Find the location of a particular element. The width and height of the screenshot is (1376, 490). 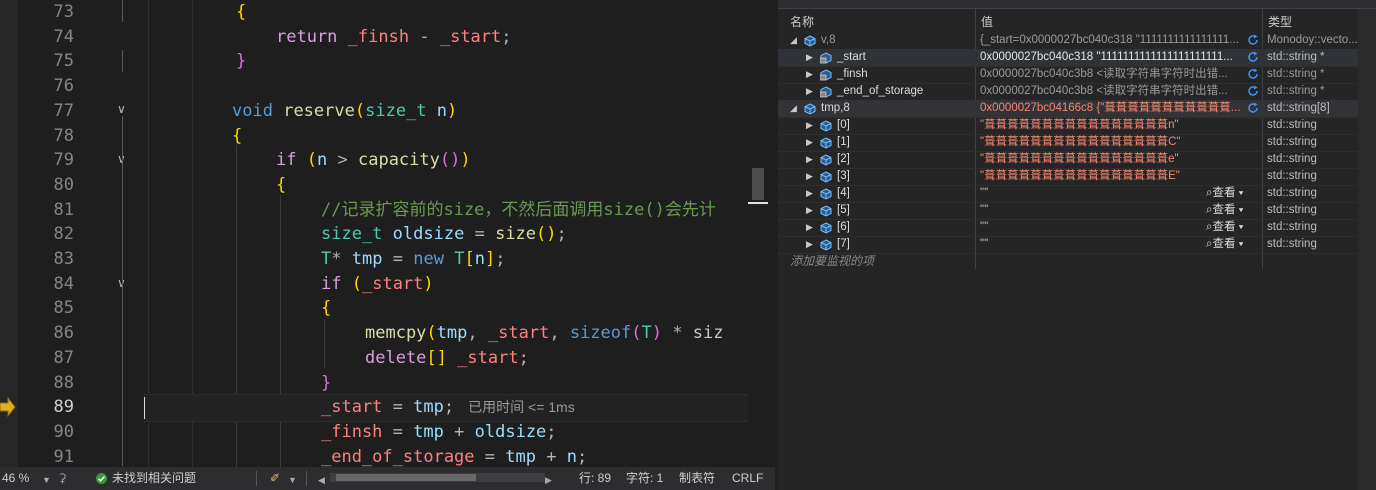

watch-name: [1] is located at coordinates (843, 142).